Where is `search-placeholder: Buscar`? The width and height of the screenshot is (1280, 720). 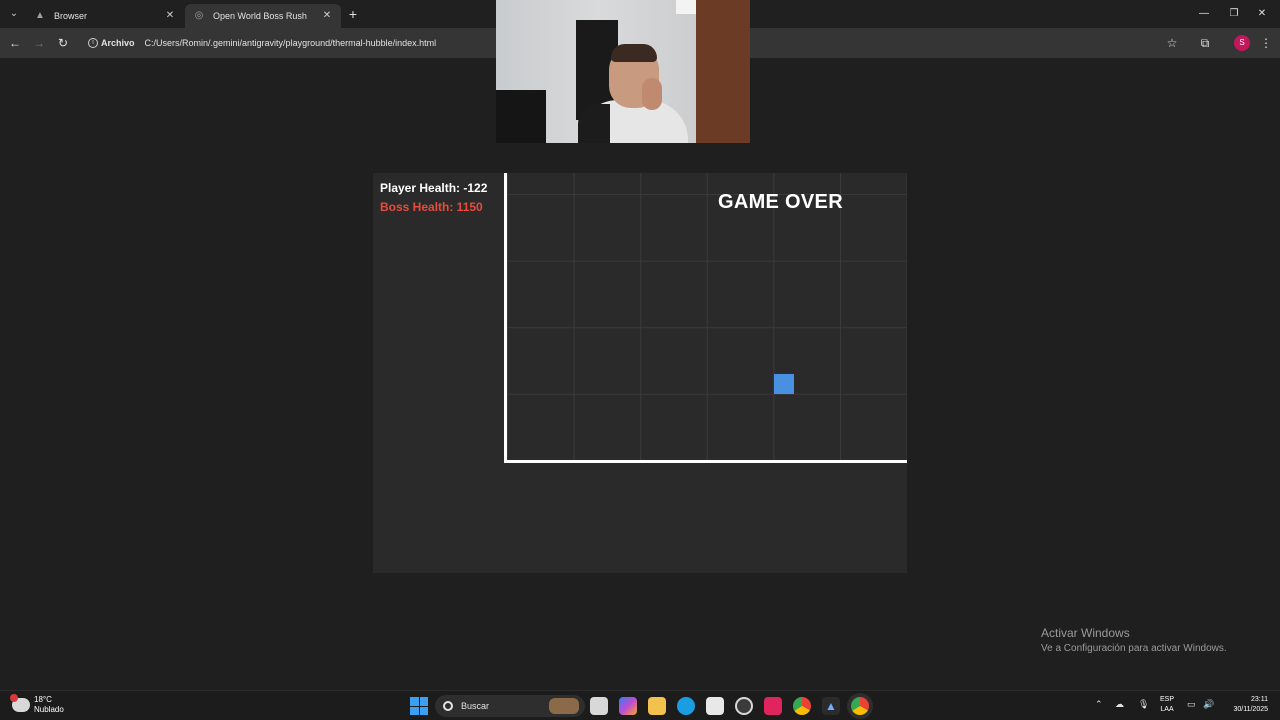 search-placeholder: Buscar is located at coordinates (475, 706).